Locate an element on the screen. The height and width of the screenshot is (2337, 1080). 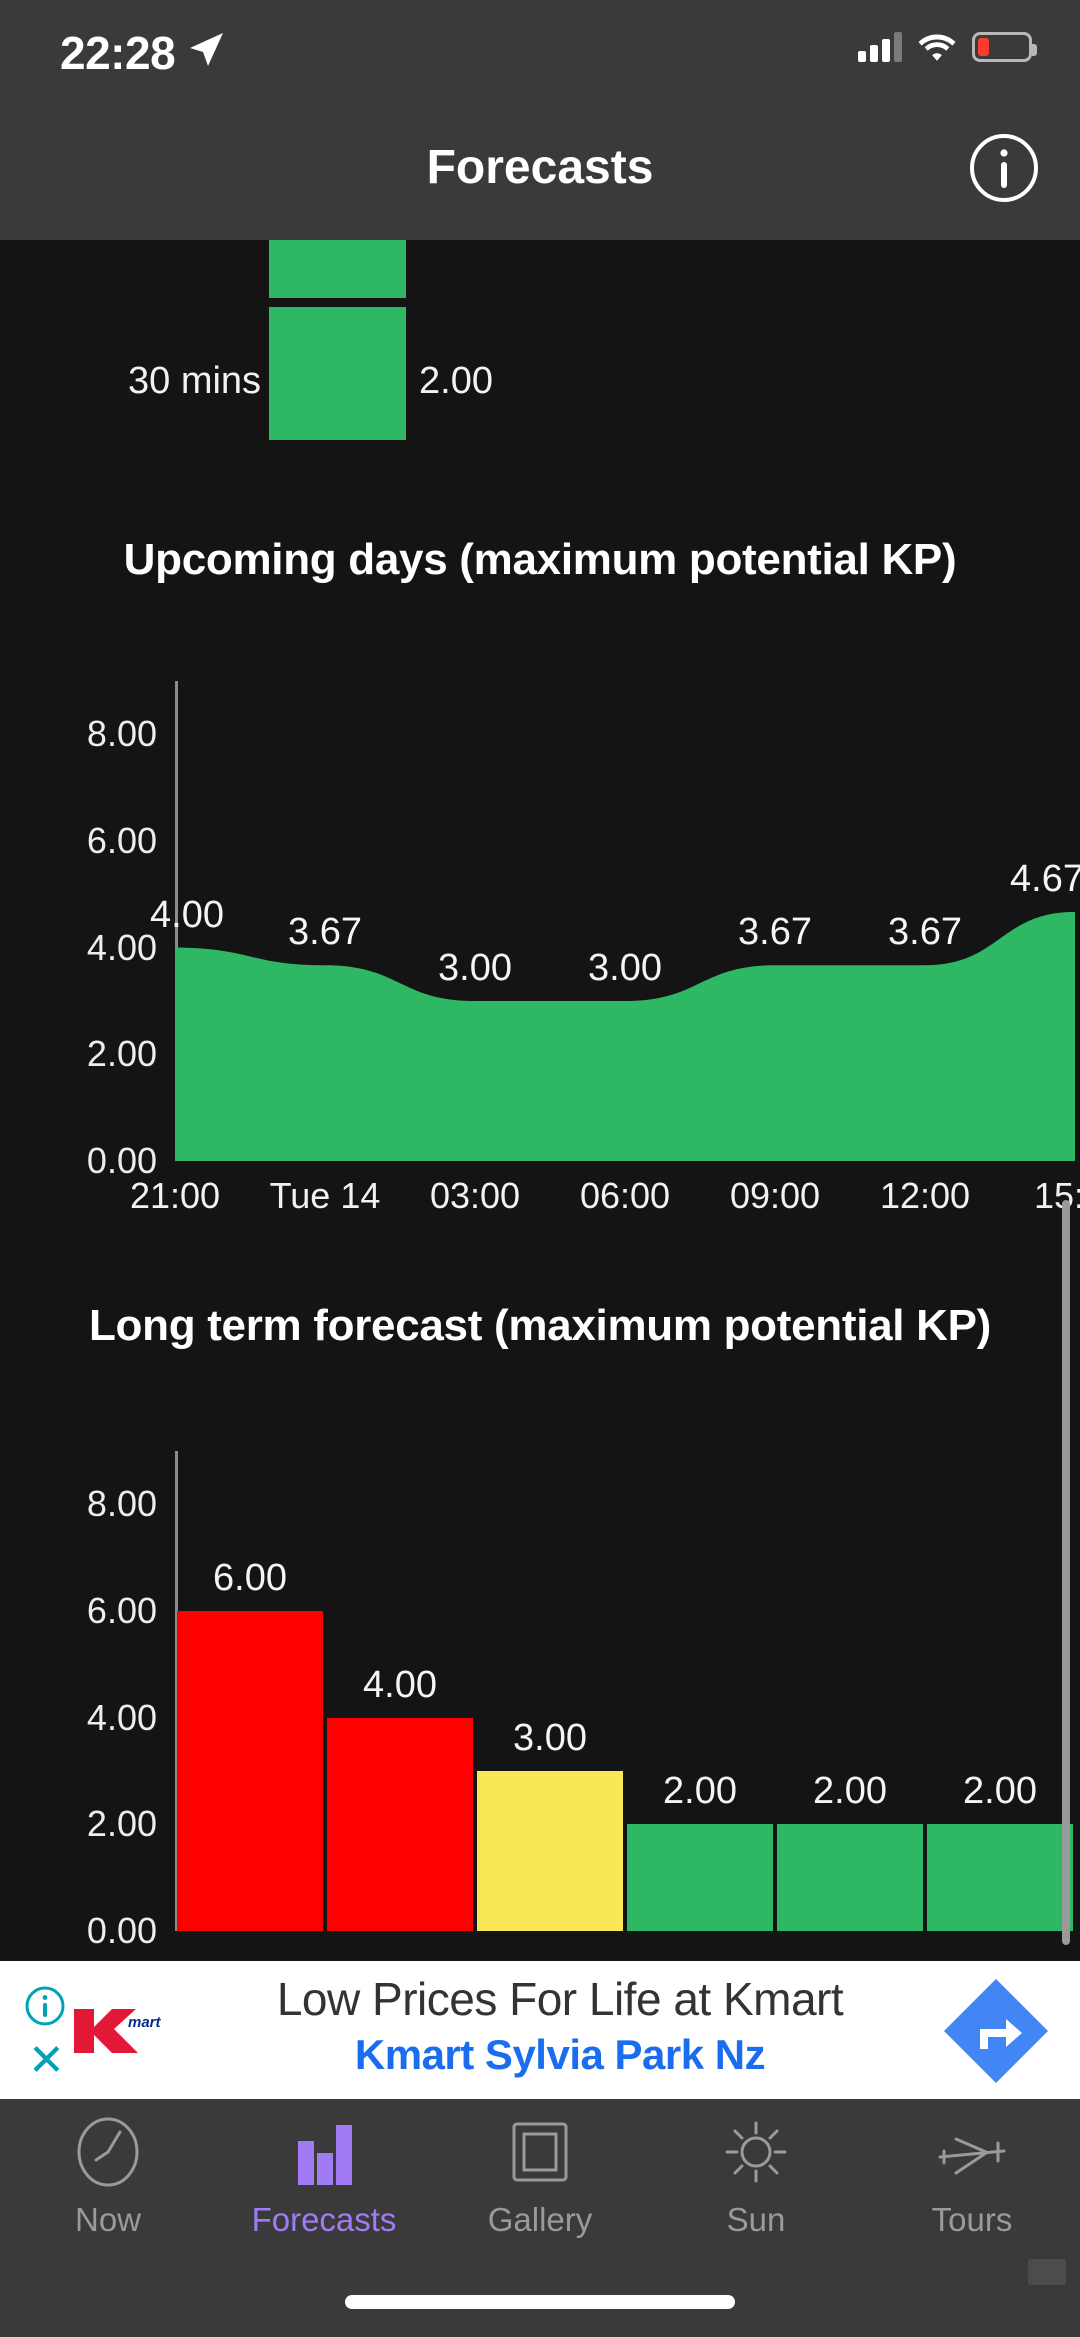
nav-bar: Forecasts is located at coordinates (540, 172).